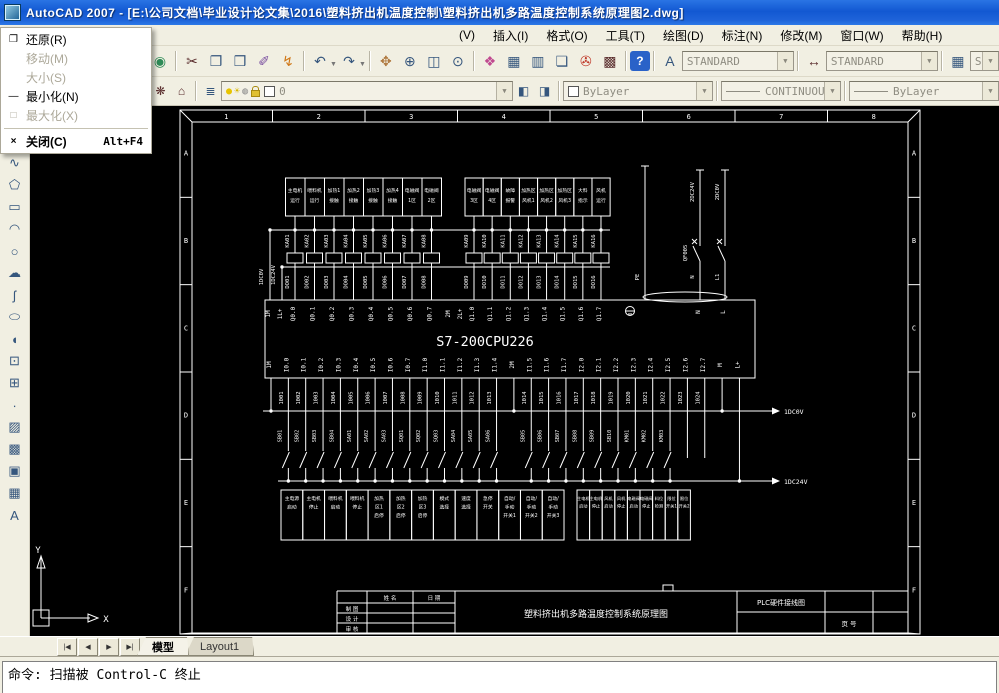 The height and width of the screenshot is (693, 999). Describe the element at coordinates (514, 61) in the screenshot. I see `designcenter-icon: ▦` at that location.